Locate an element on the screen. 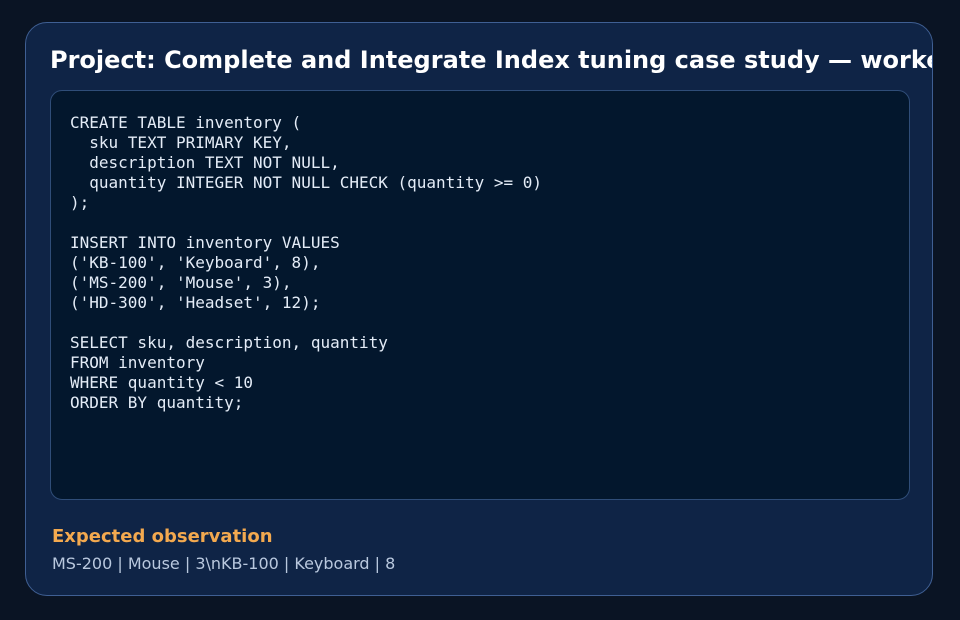  observation-heading: Expected observation is located at coordinates (162, 536).